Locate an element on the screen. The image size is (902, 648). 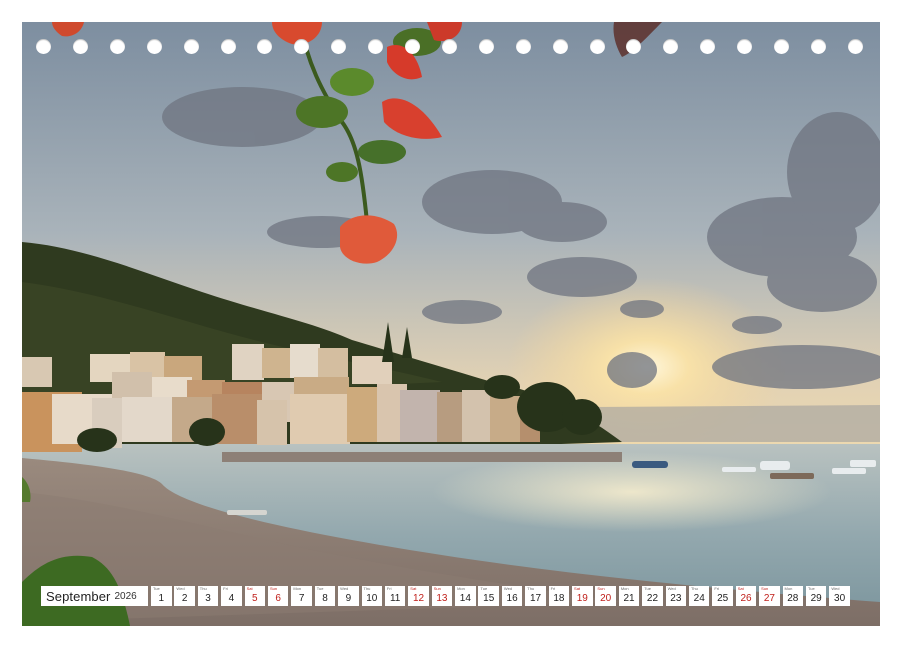
day-number: 24 is located at coordinates (699, 598).